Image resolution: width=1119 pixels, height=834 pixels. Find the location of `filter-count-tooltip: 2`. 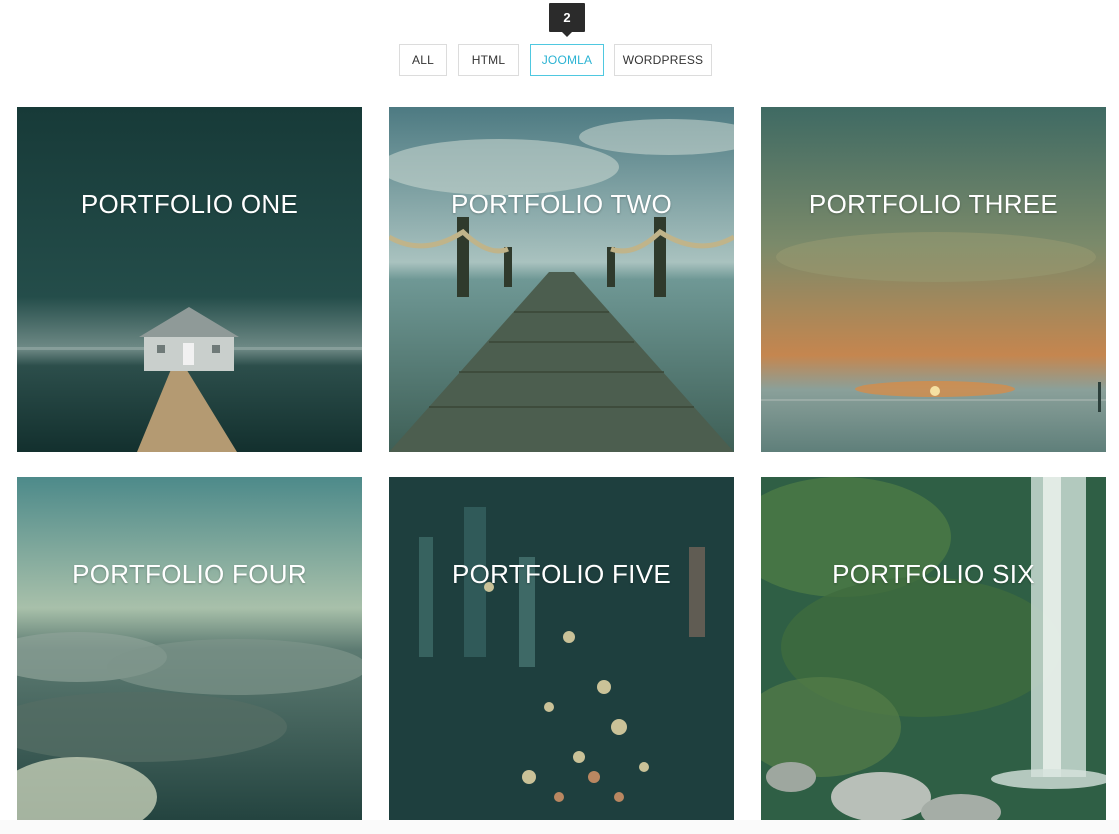

filter-count-tooltip: 2 is located at coordinates (567, 20).